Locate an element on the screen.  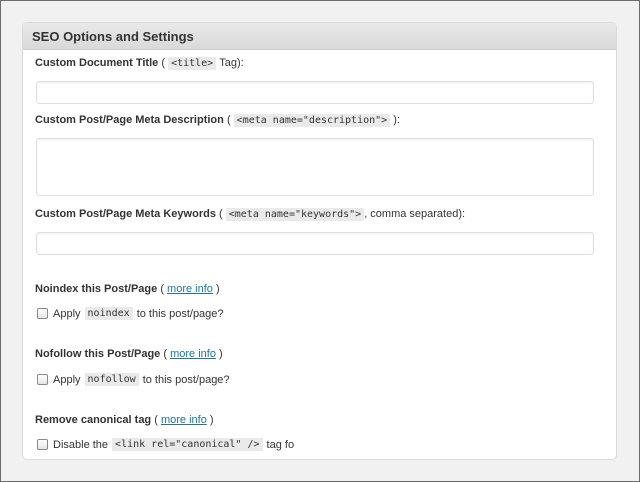
nofollow-label: Nofollow this Post/Page ( more info ) is located at coordinates (129, 354).